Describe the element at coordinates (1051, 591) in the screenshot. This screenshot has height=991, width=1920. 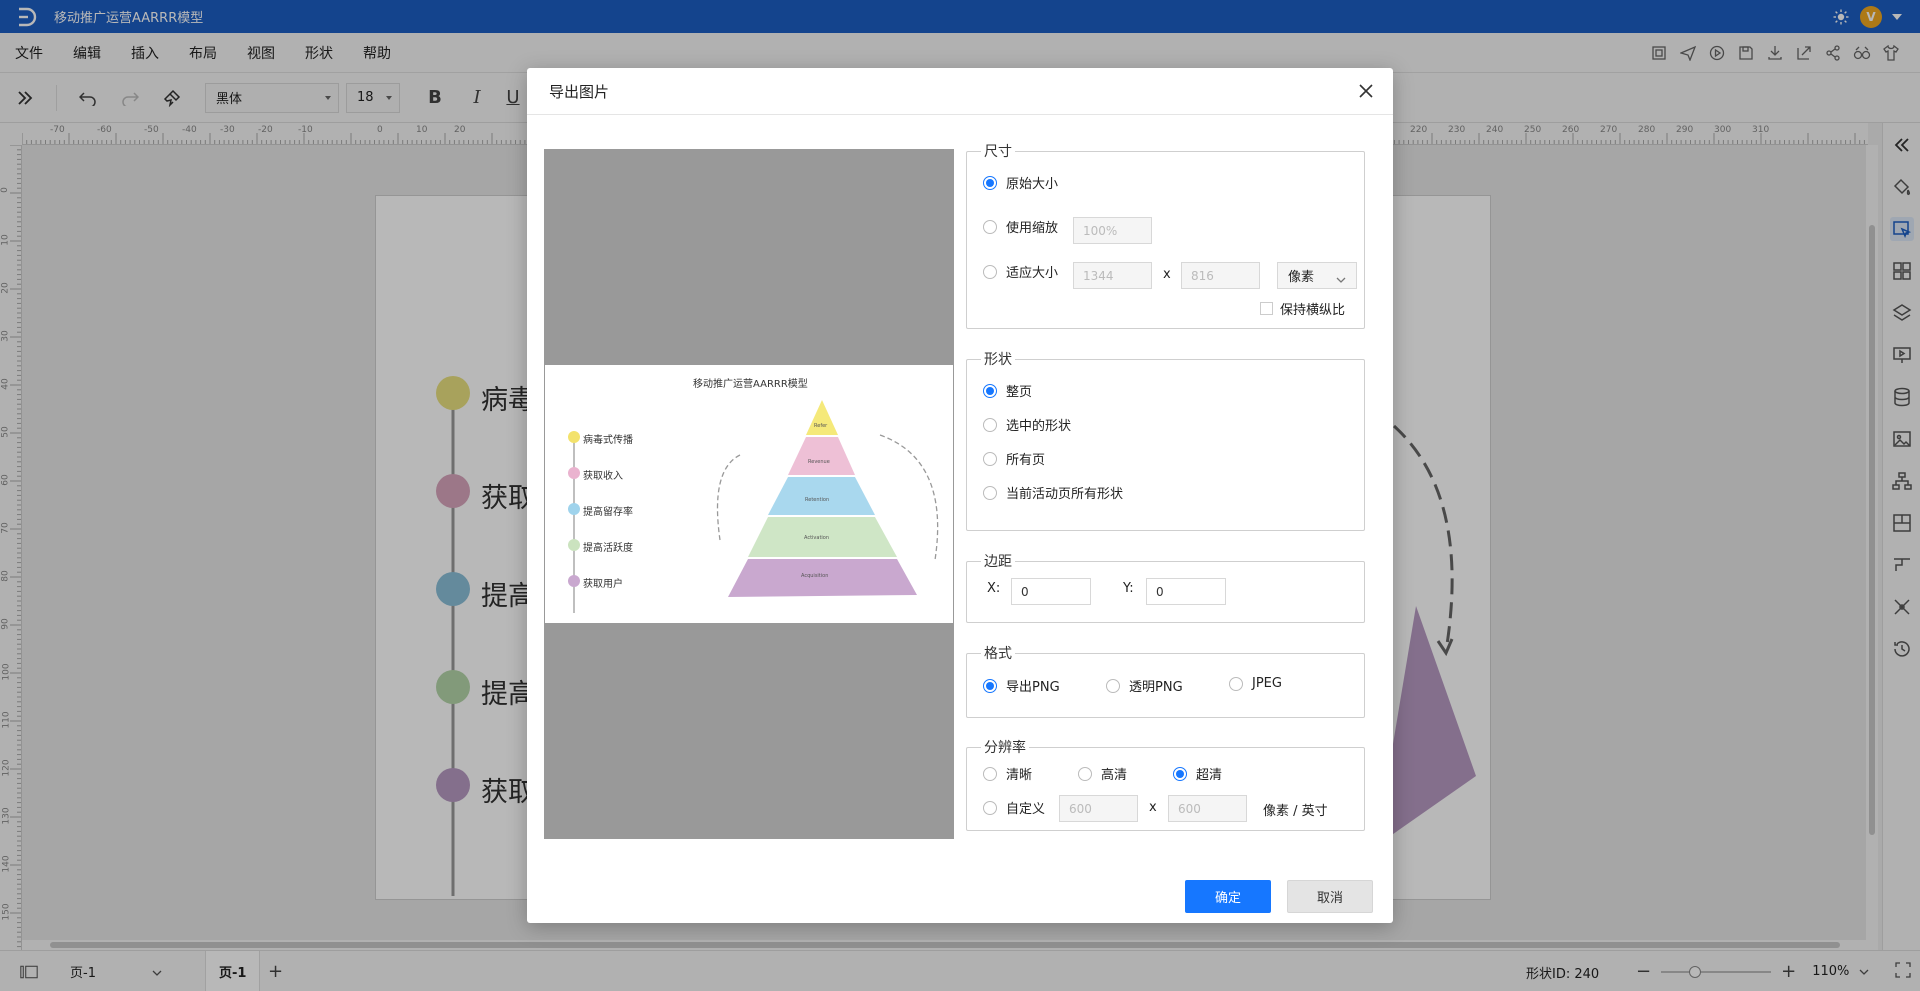
I see `margin-x-input: 0` at that location.